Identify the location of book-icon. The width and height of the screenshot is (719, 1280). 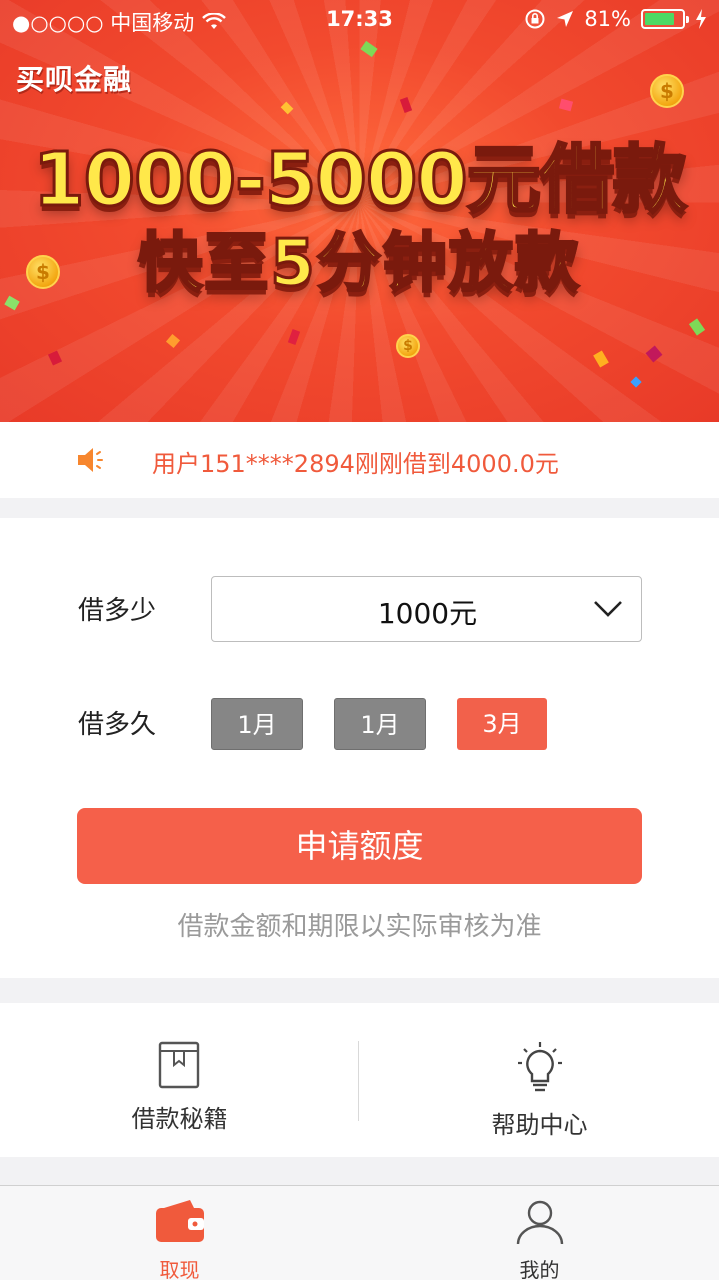
(178, 1065).